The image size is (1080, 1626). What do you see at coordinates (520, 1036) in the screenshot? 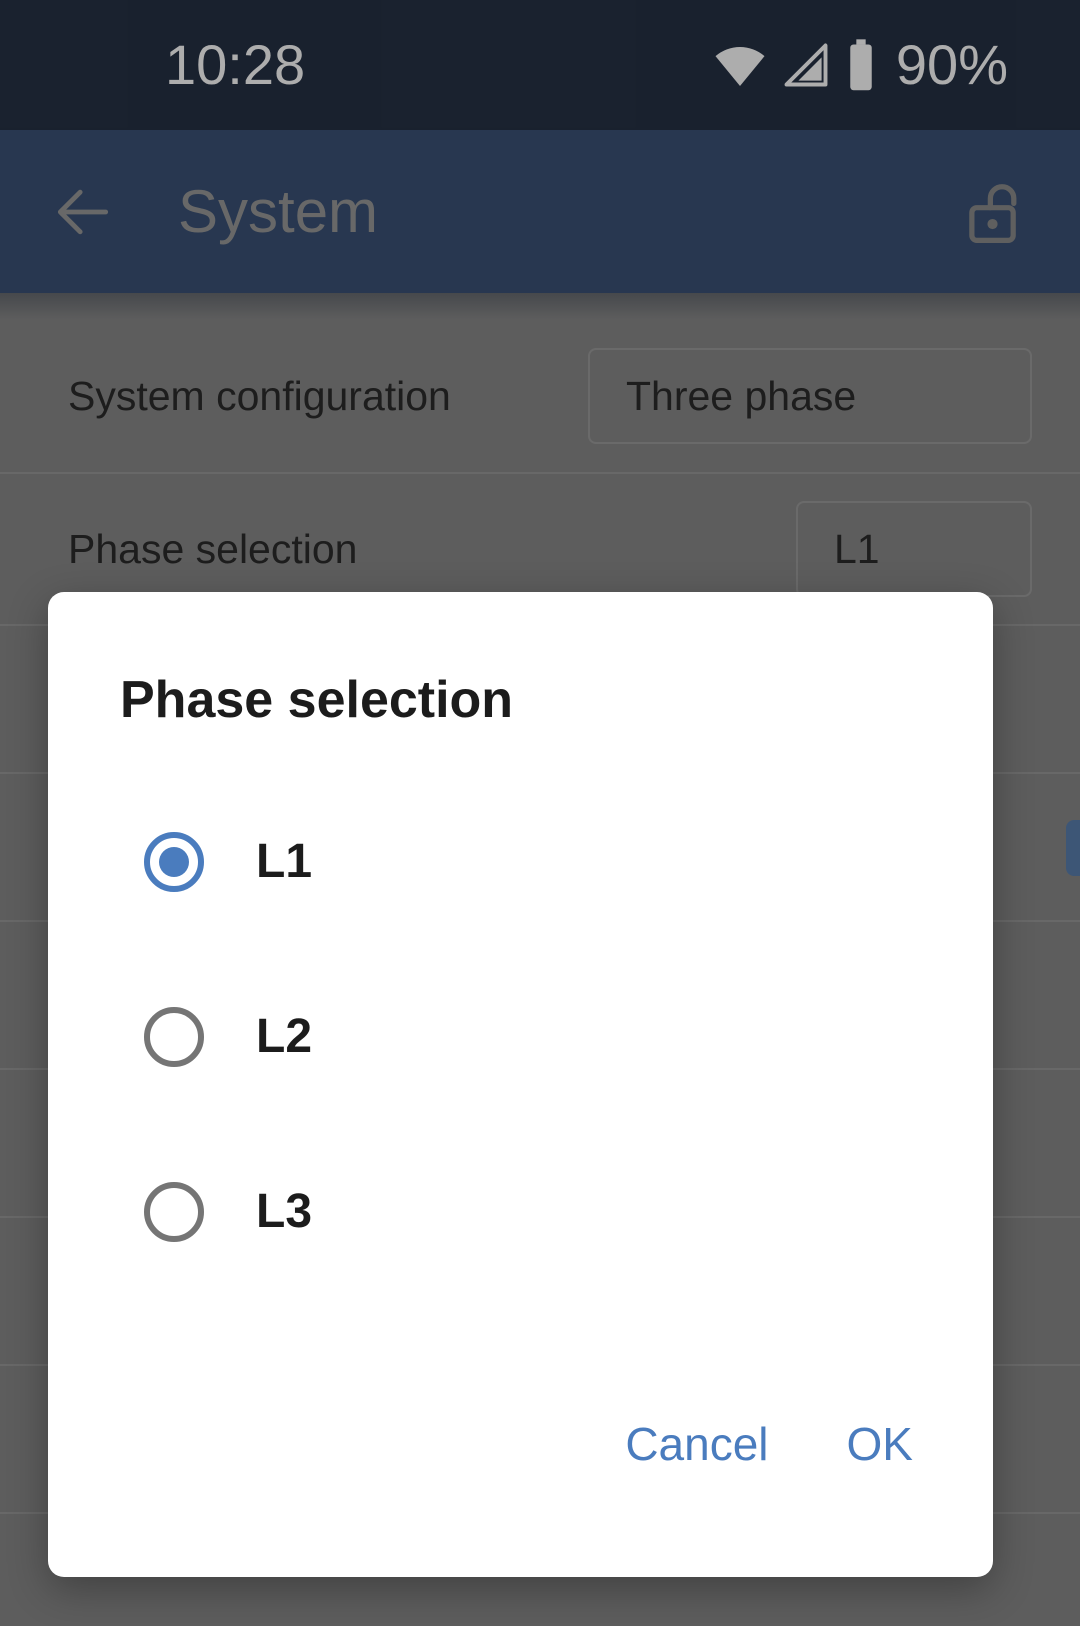
I see `radio-option-l2: L2` at bounding box center [520, 1036].